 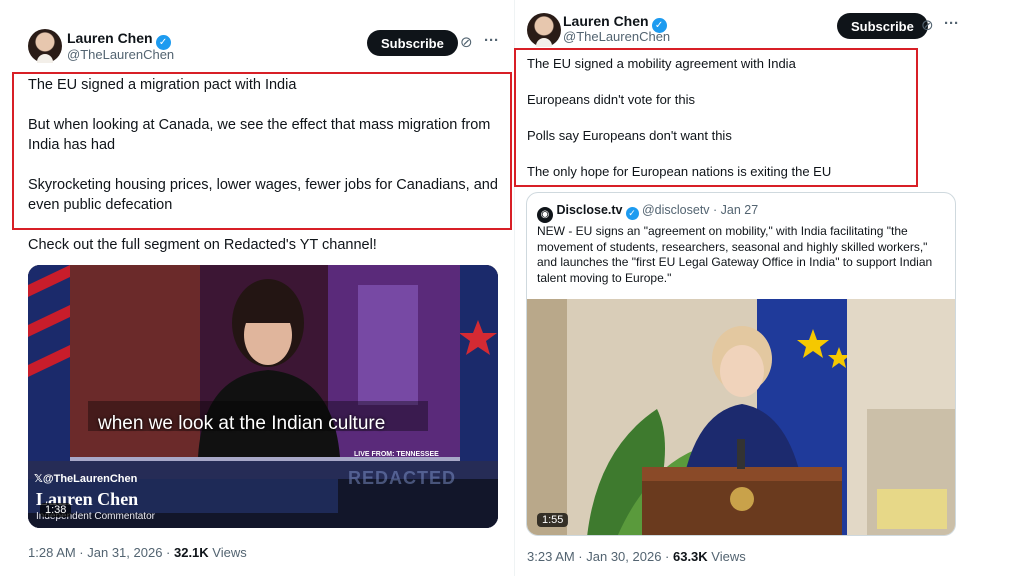 What do you see at coordinates (611, 99) in the screenshot?
I see `tweet-line: Europeans didn't vote for this` at bounding box center [611, 99].